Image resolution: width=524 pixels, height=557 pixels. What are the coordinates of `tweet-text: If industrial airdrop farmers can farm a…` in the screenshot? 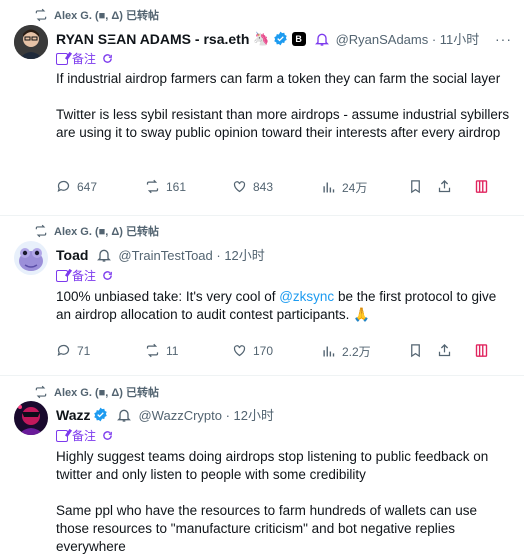 It's located at (284, 106).